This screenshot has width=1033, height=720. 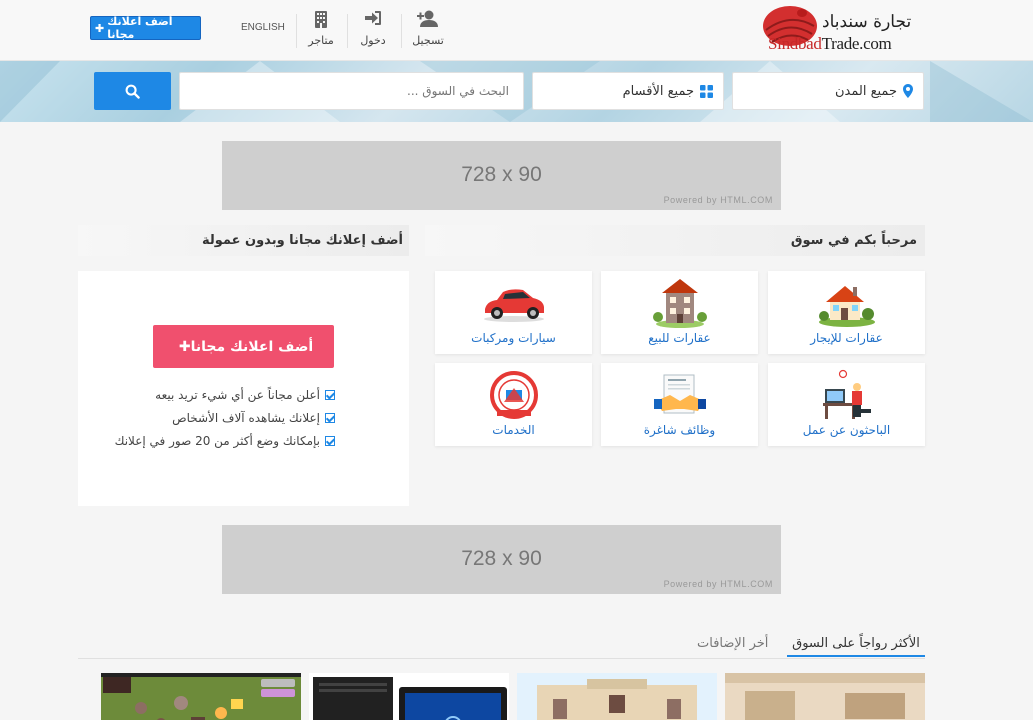 I want to click on nav-stores: متاجر, so click(x=321, y=28).